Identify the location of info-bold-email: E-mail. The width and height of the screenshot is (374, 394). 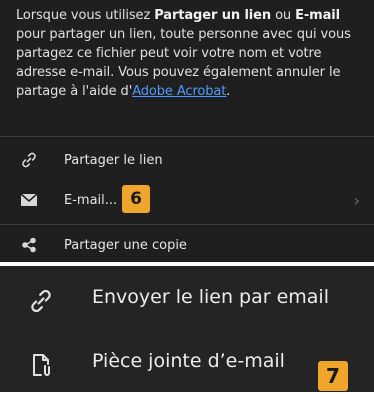
(318, 15).